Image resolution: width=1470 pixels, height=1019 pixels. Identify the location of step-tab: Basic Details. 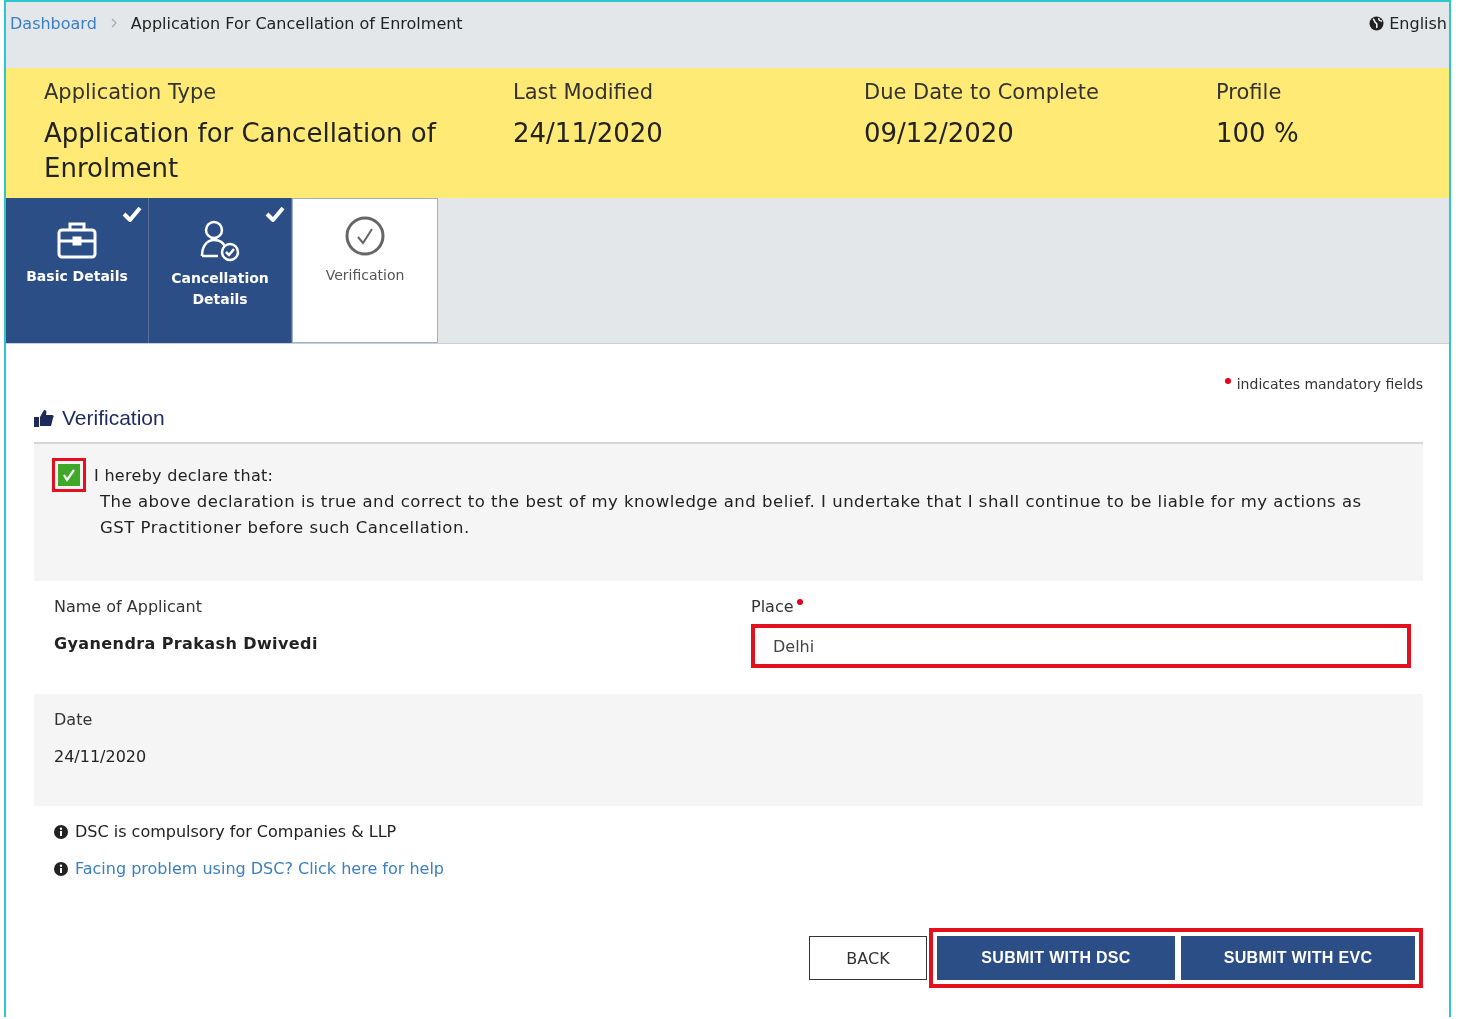
(77, 270).